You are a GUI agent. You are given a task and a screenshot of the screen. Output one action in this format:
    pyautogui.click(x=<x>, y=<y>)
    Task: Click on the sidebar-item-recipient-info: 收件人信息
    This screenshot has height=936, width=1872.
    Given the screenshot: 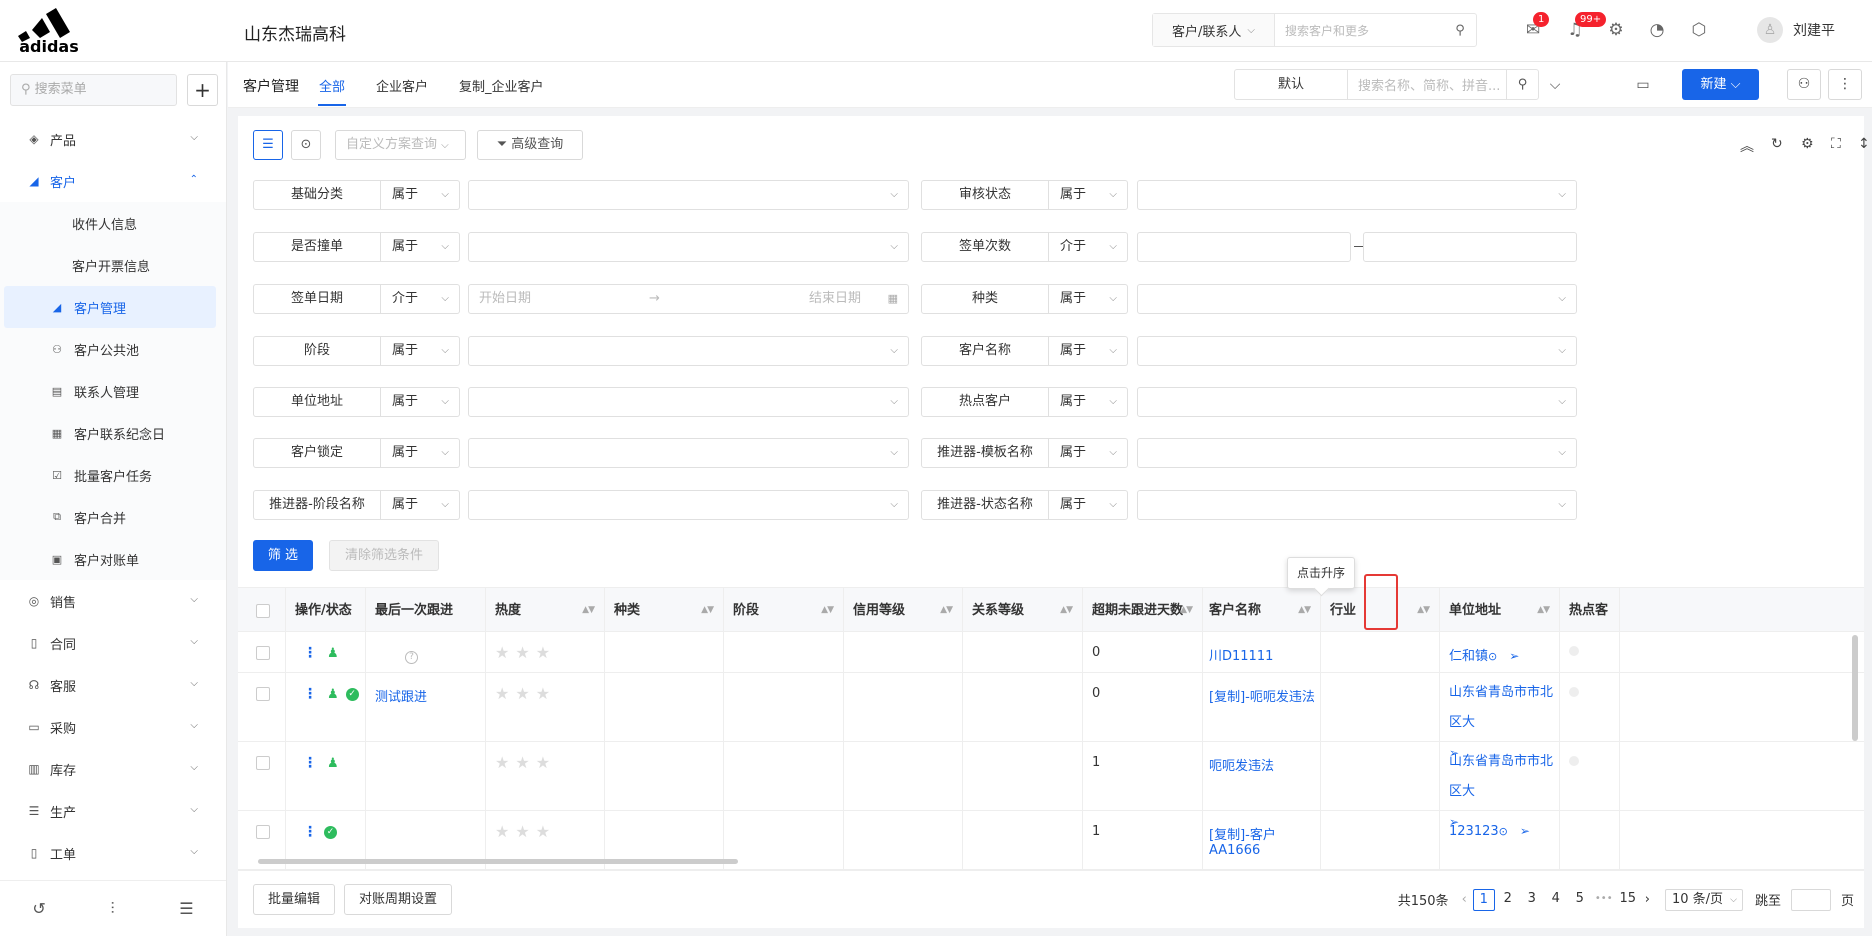 What is the action you would take?
    pyautogui.click(x=113, y=223)
    